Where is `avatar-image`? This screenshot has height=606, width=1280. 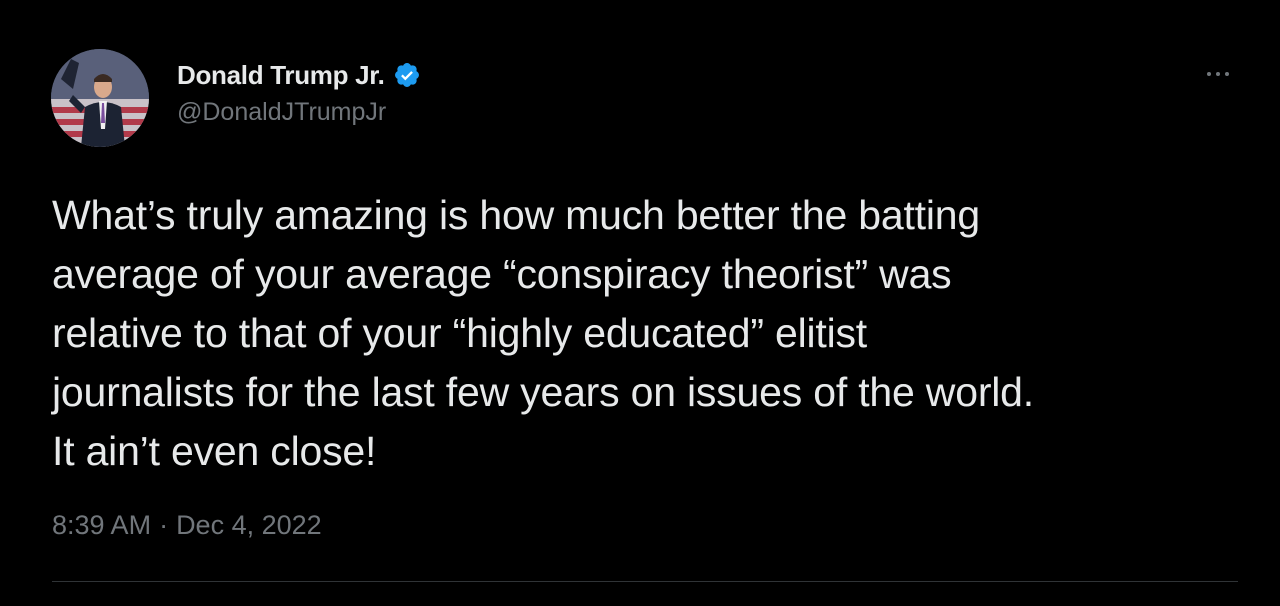
avatar-image is located at coordinates (100, 98).